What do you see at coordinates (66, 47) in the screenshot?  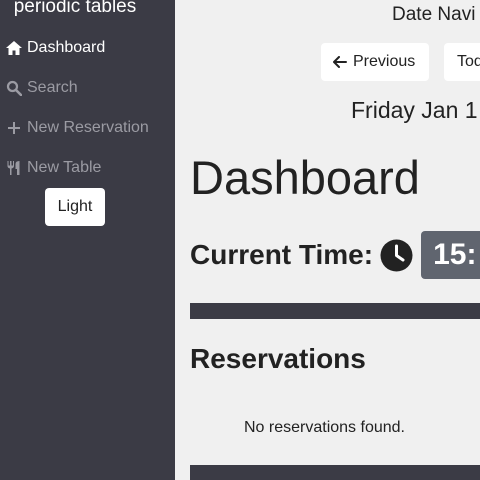 I see `sidebar-item-label: Dashboard` at bounding box center [66, 47].